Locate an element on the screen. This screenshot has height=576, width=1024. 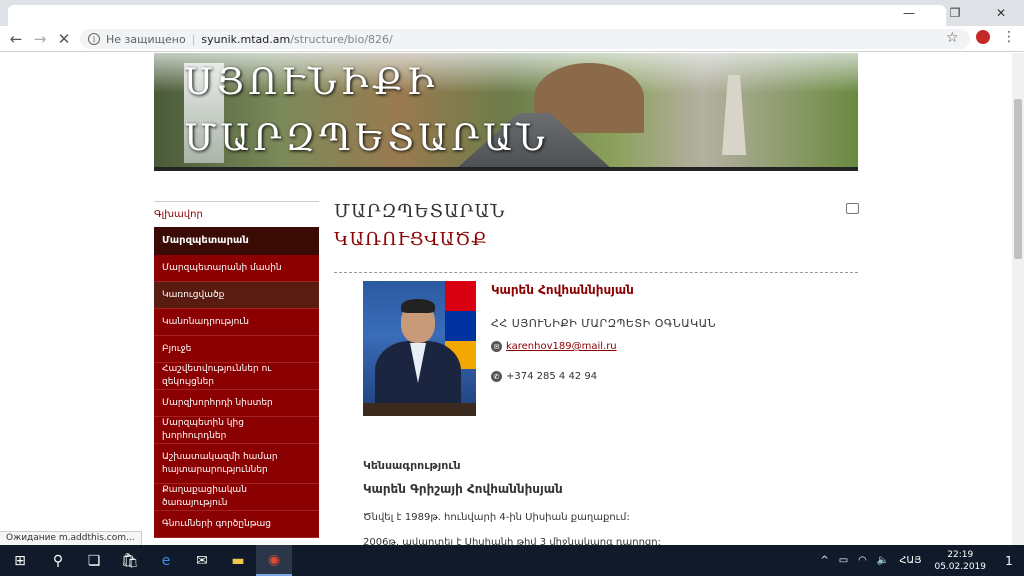
print-icon is located at coordinates (852, 208).